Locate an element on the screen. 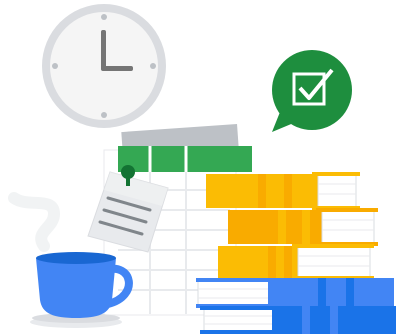  book-yellow-lower is located at coordinates (296, 262).